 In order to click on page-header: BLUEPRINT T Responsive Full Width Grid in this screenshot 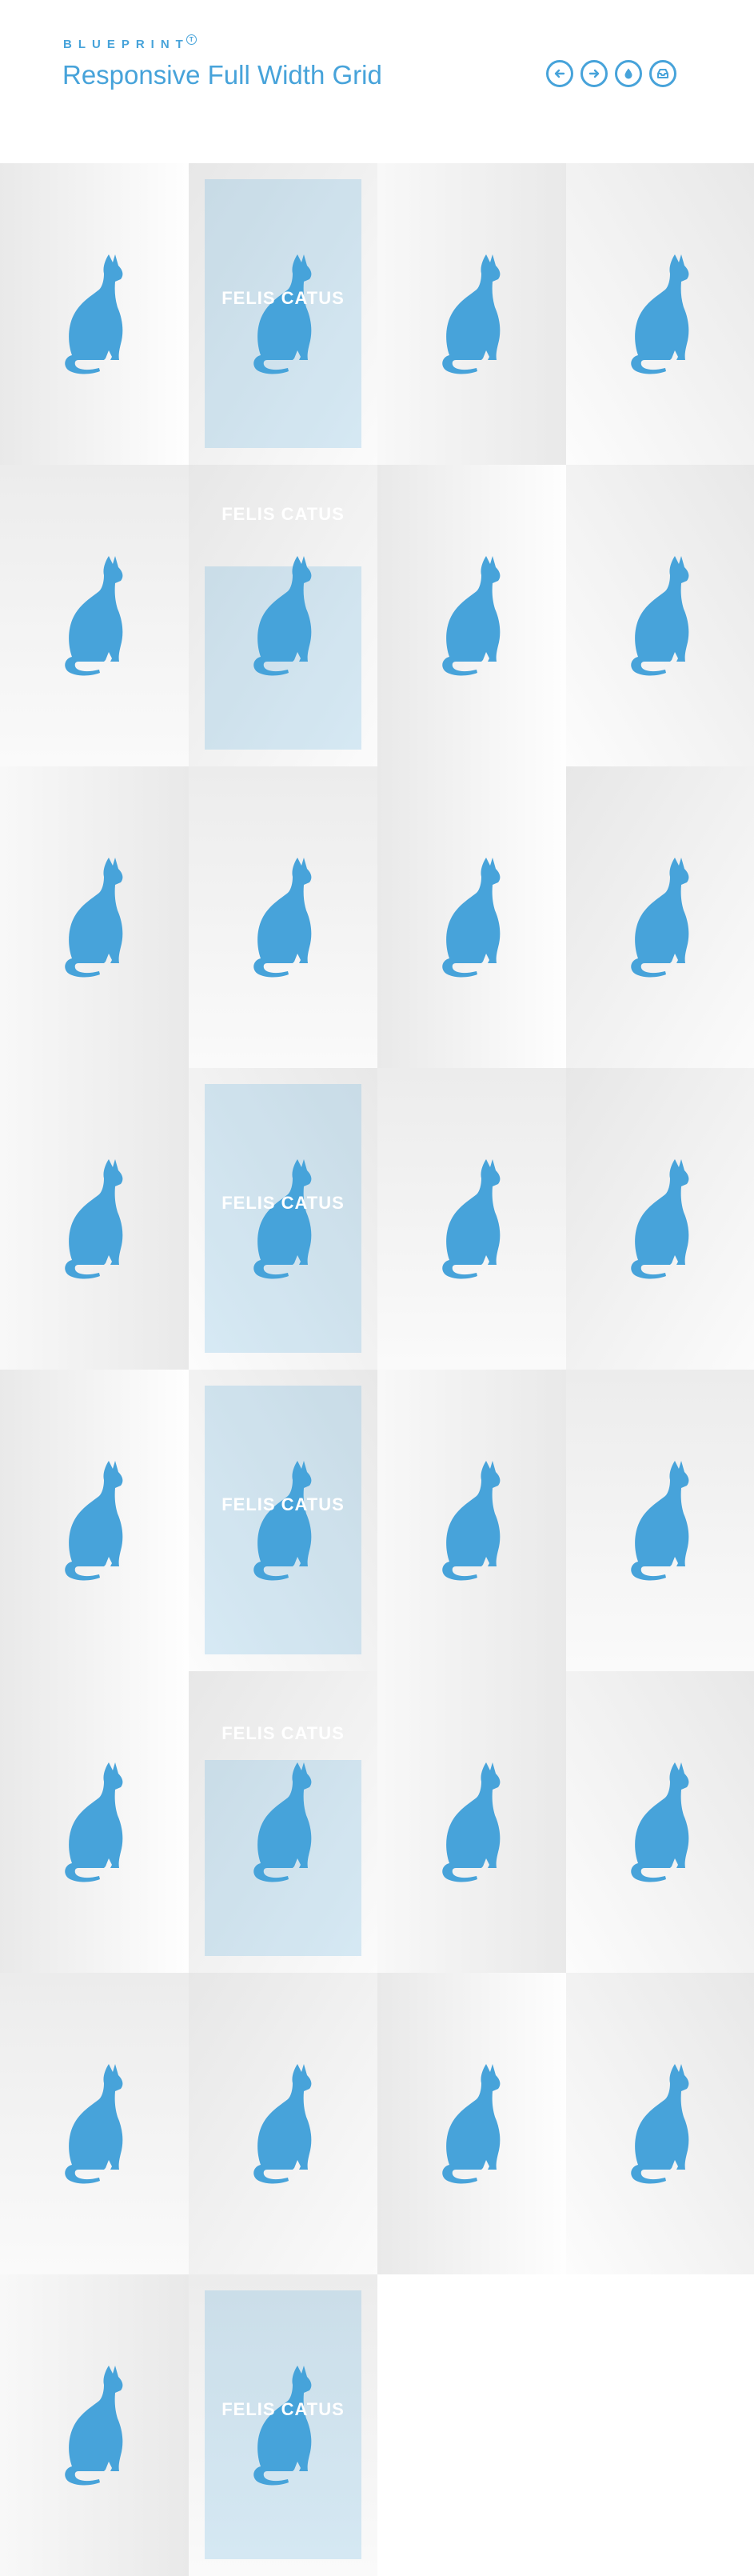, I will do `click(377, 81)`.